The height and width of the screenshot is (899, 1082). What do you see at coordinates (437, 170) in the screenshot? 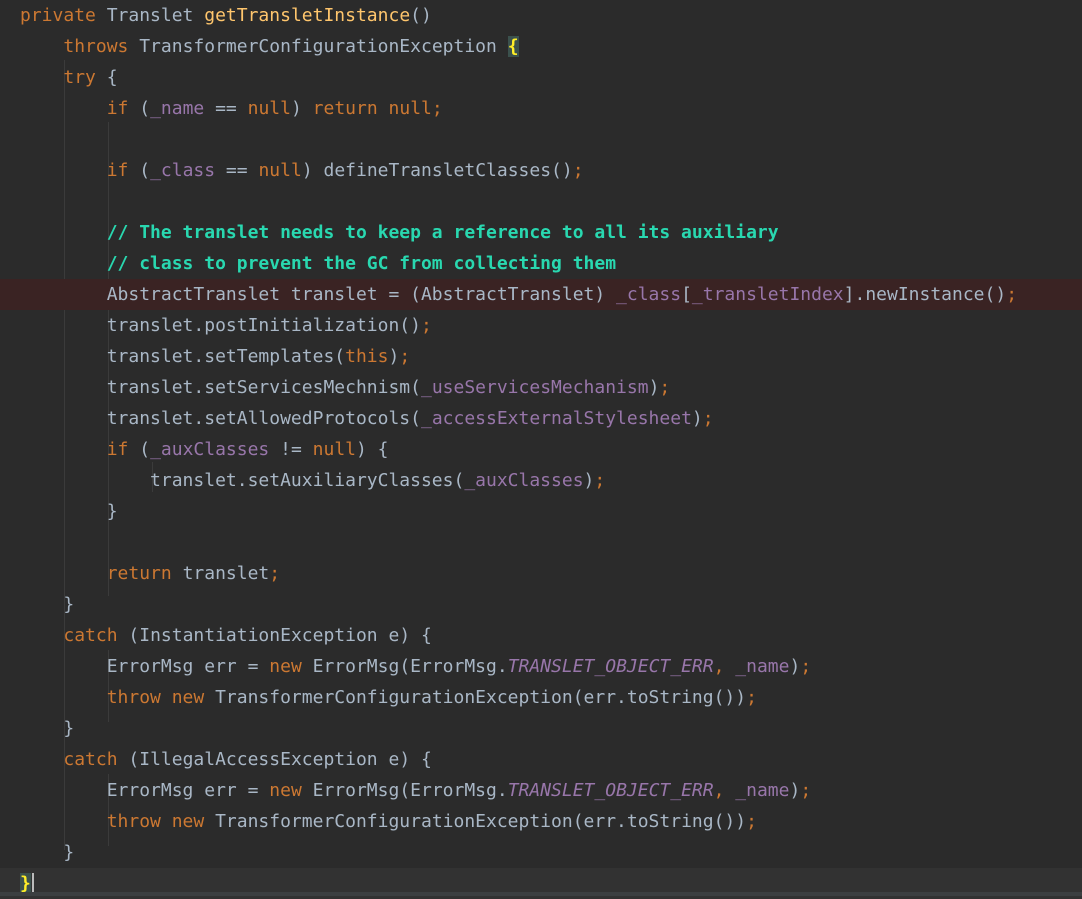
I see `code-token: ) defineTransletClasses()` at bounding box center [437, 170].